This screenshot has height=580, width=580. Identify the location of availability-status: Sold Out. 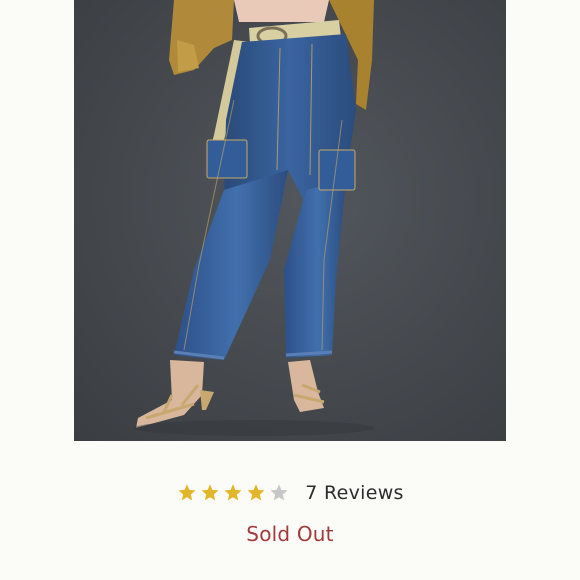
(290, 534).